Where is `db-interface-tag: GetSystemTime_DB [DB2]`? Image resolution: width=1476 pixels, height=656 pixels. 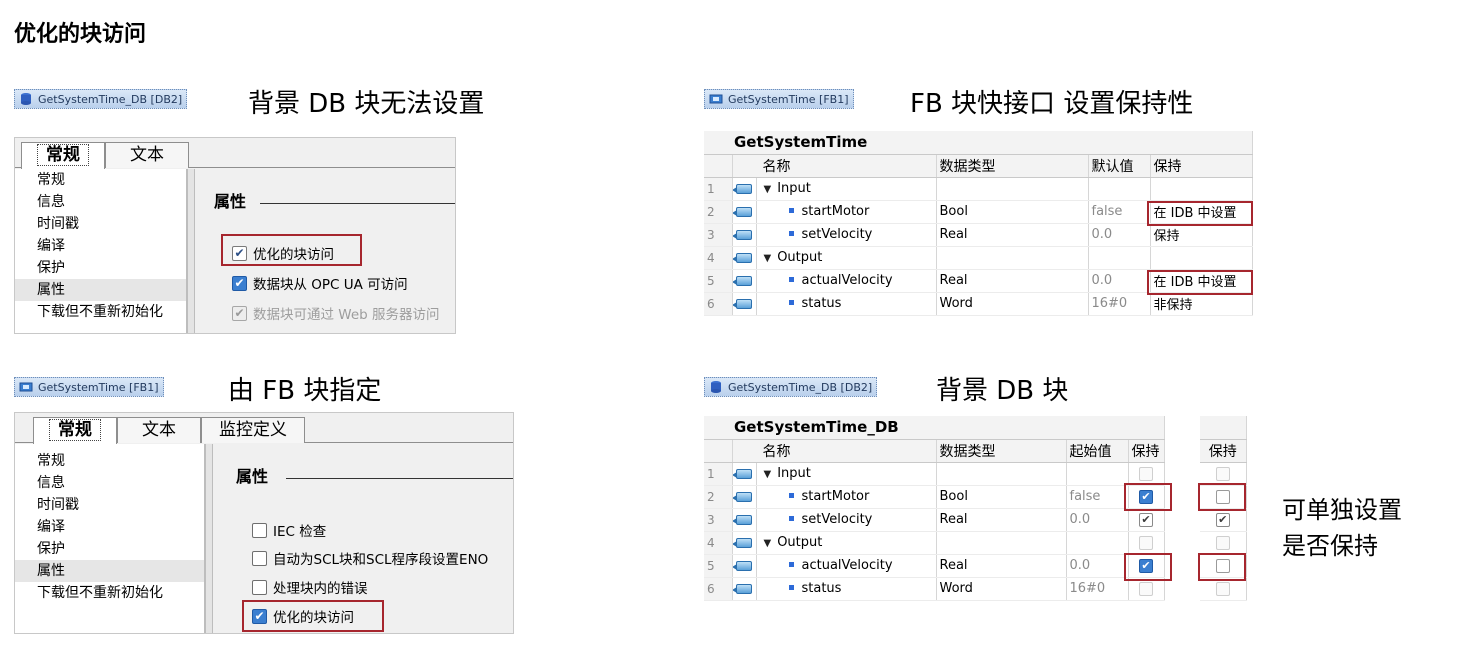 db-interface-tag: GetSystemTime_DB [DB2] is located at coordinates (791, 387).